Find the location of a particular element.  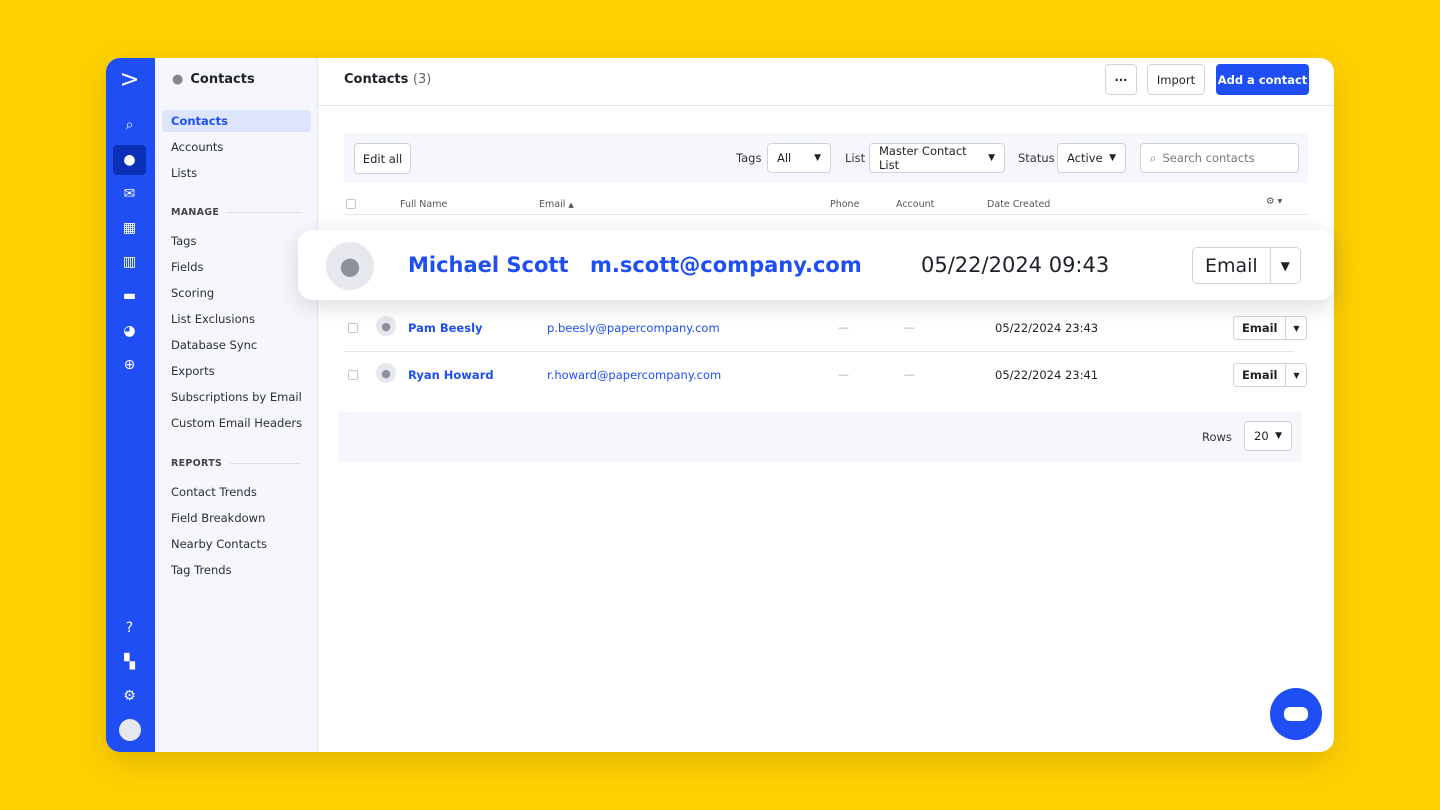

sidebar-item-tags: Tags is located at coordinates (236, 241).